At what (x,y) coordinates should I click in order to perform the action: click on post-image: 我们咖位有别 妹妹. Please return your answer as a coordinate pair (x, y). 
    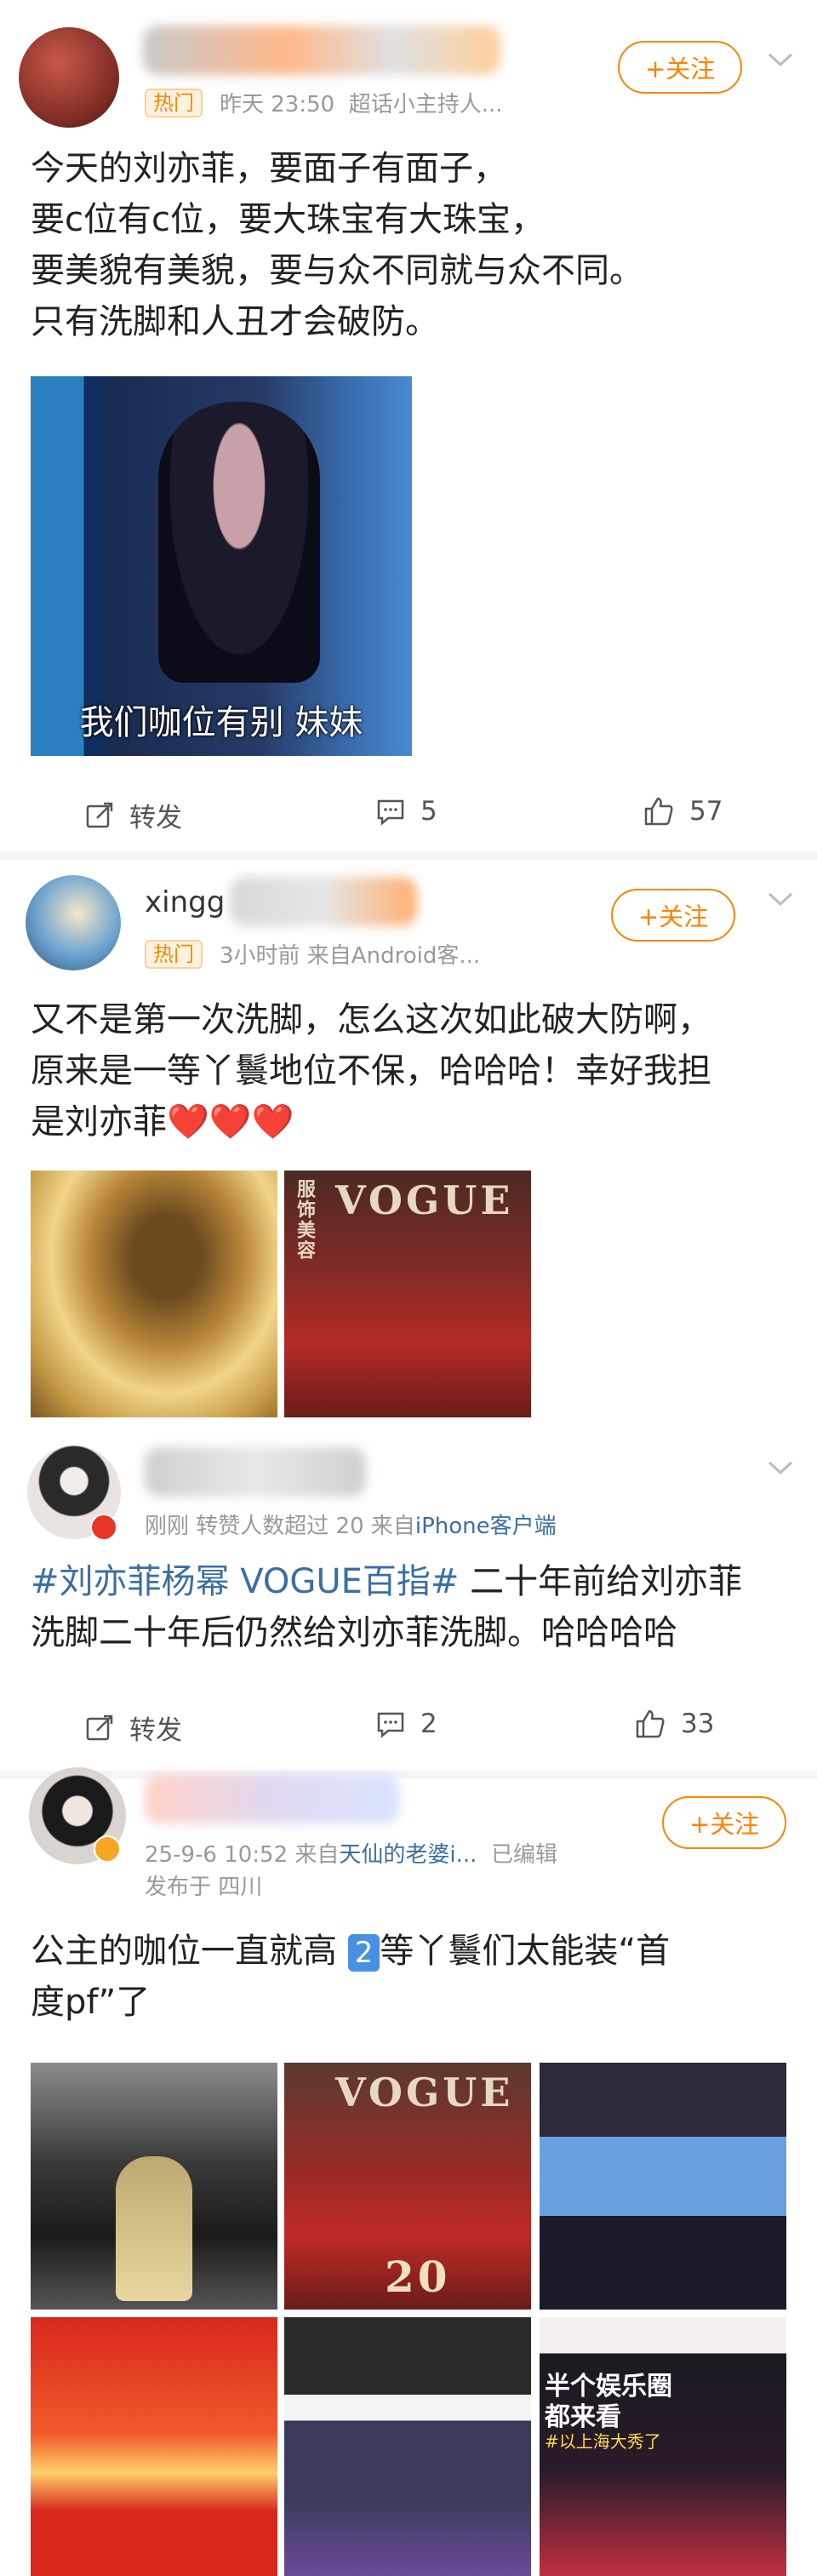
    Looking at the image, I should click on (222, 566).